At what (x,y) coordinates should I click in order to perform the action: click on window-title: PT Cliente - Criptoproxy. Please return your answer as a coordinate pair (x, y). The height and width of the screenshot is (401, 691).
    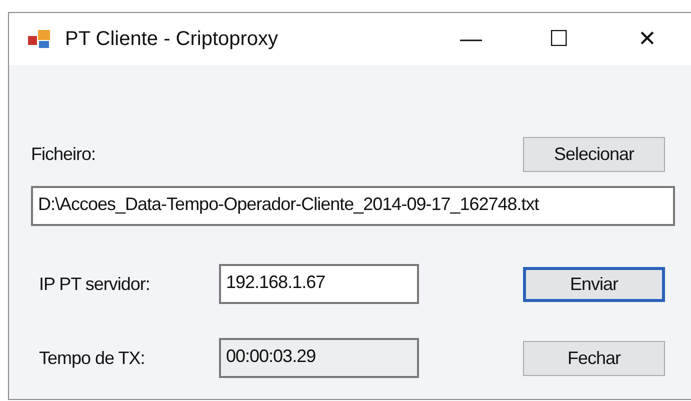
    Looking at the image, I should click on (172, 39).